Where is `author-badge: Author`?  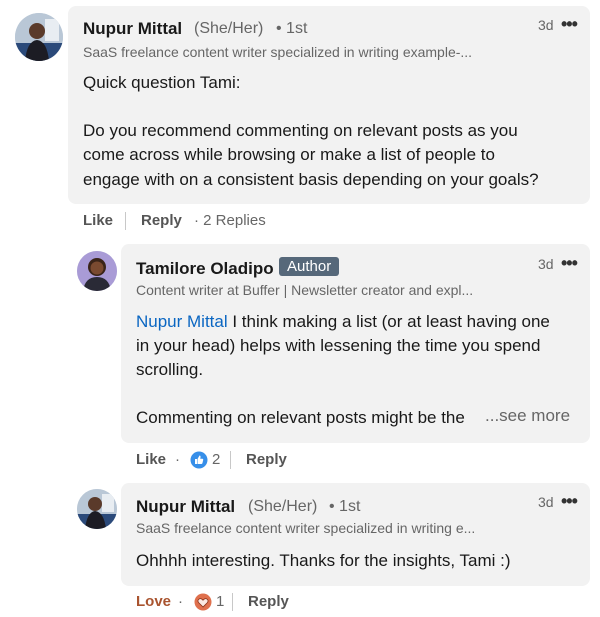 author-badge: Author is located at coordinates (309, 266).